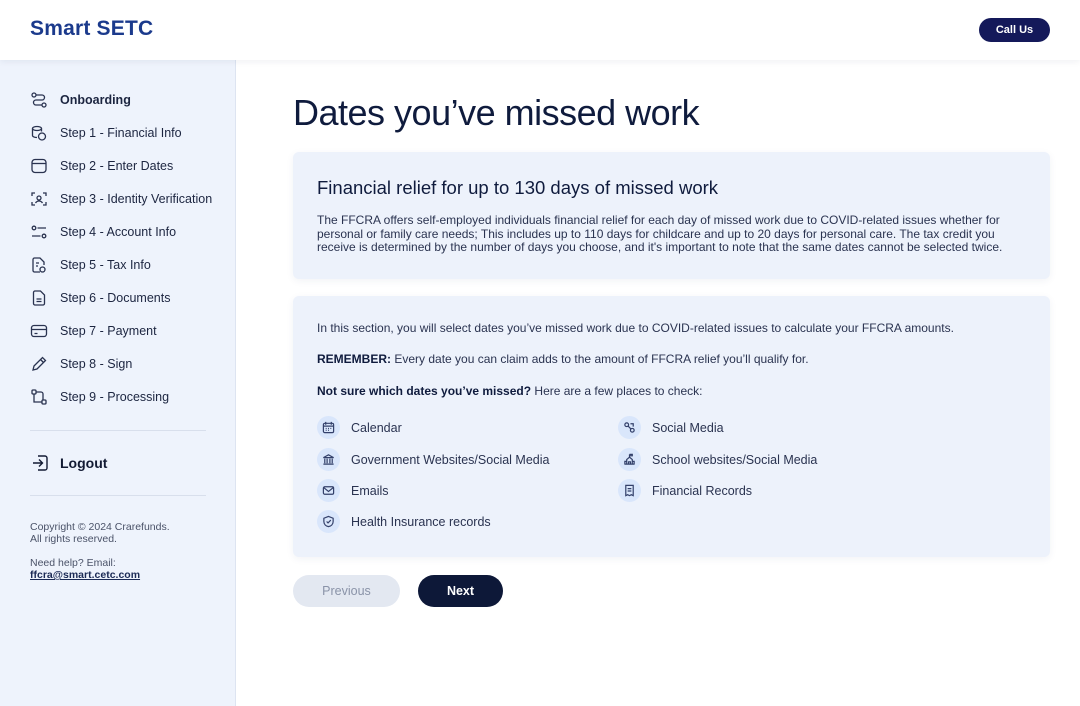 The height and width of the screenshot is (706, 1080). I want to click on school-icon, so click(629, 459).